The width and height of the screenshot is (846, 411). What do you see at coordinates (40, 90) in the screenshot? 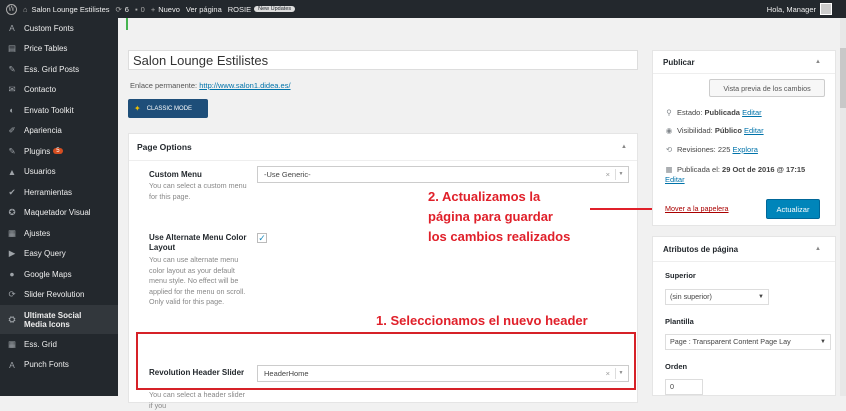
I see `sidebar-item-label: Contacto` at bounding box center [40, 90].